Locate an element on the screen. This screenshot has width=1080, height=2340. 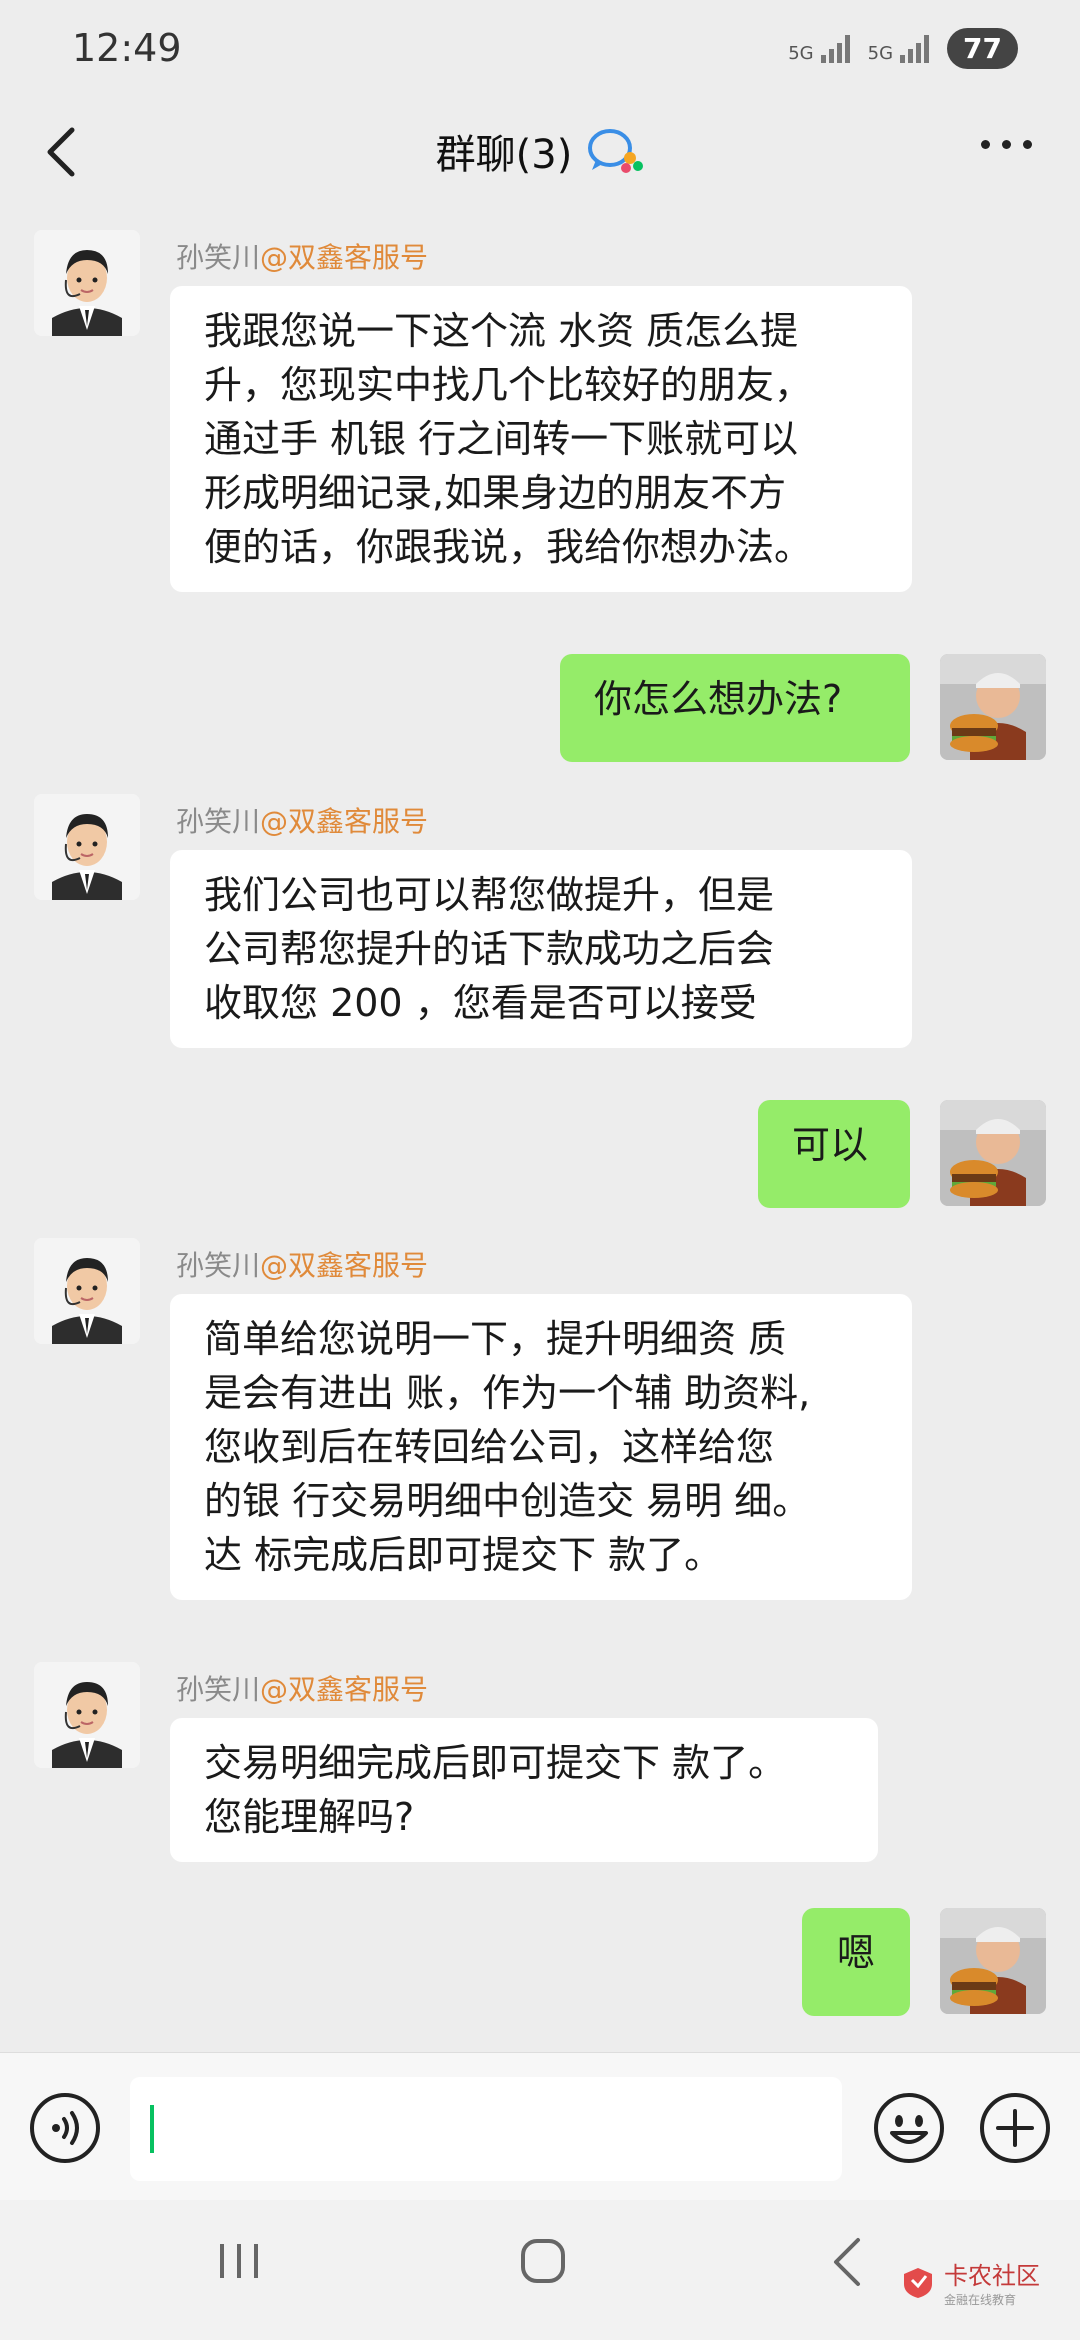
status-bar: 12:49 5G 5G 77 is located at coordinates (540, 48).